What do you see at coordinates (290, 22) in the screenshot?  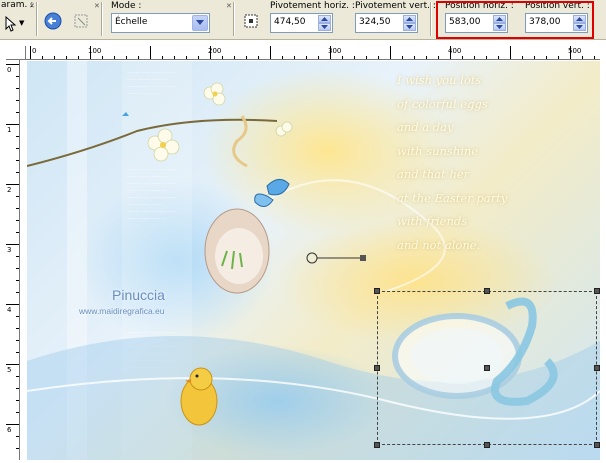 I see `pivot-h-value: 474,50` at bounding box center [290, 22].